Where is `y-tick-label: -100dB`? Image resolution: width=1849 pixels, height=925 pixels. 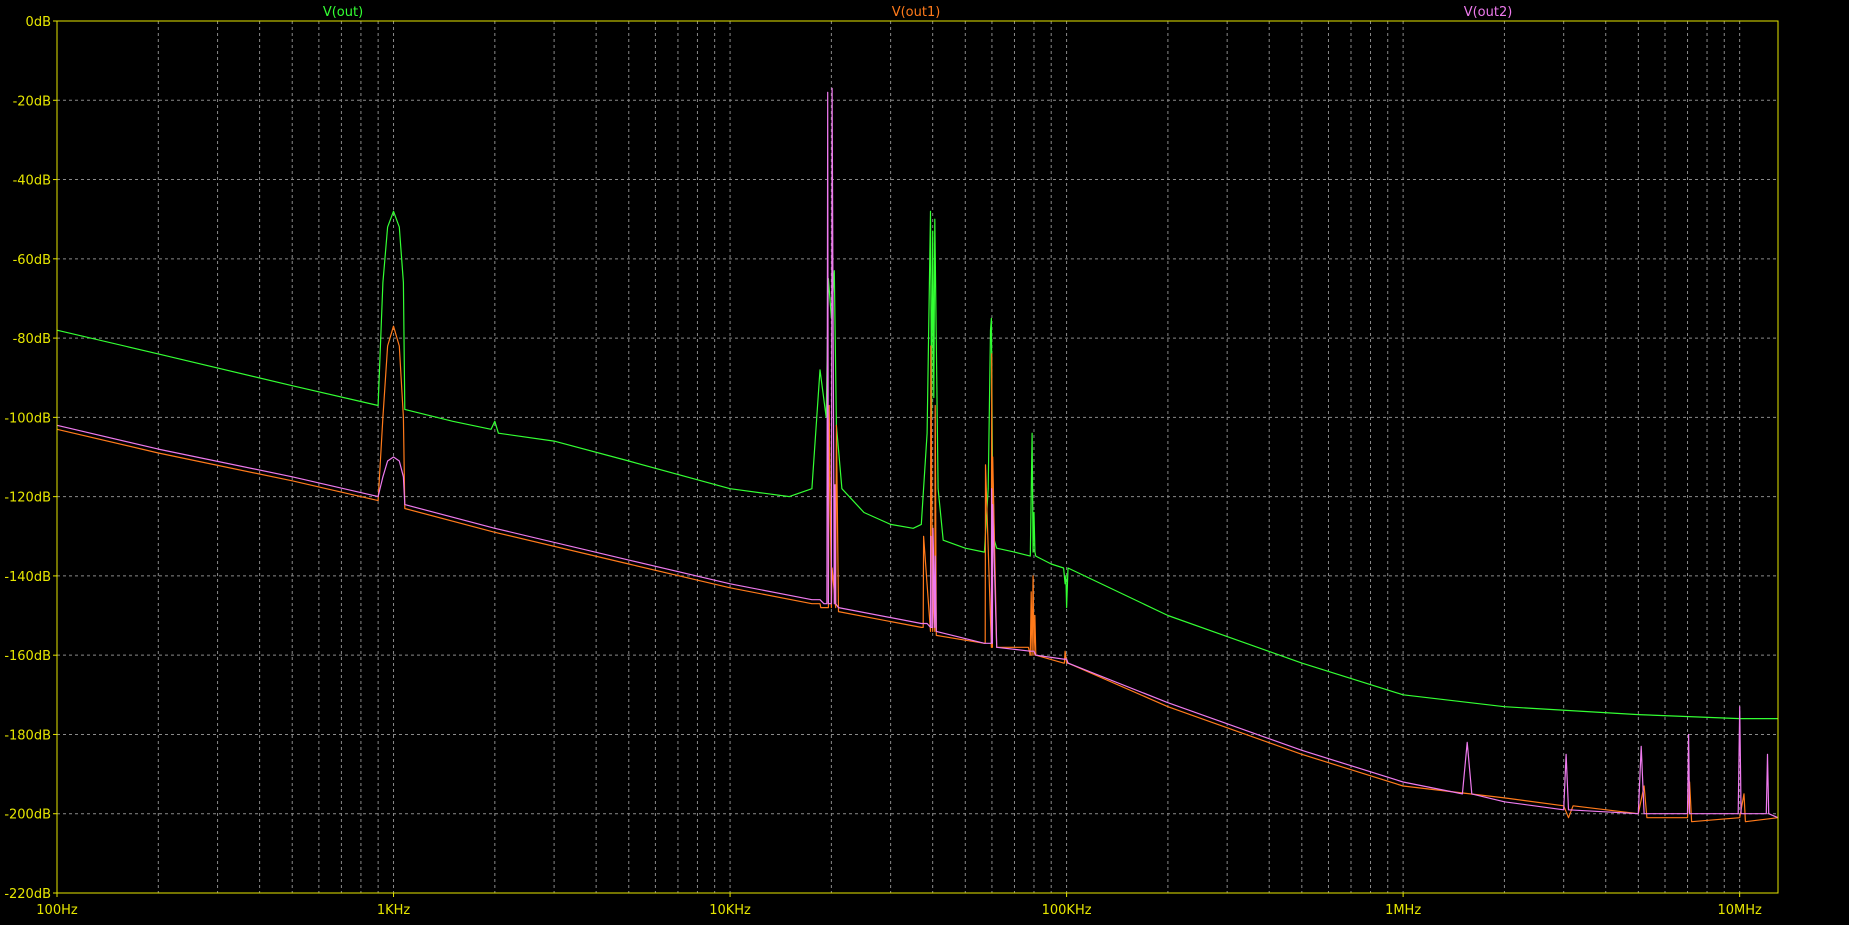 y-tick-label: -100dB is located at coordinates (27, 418).